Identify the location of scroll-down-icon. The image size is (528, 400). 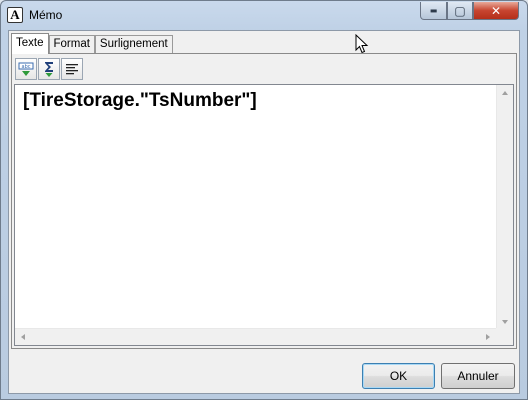
(505, 322).